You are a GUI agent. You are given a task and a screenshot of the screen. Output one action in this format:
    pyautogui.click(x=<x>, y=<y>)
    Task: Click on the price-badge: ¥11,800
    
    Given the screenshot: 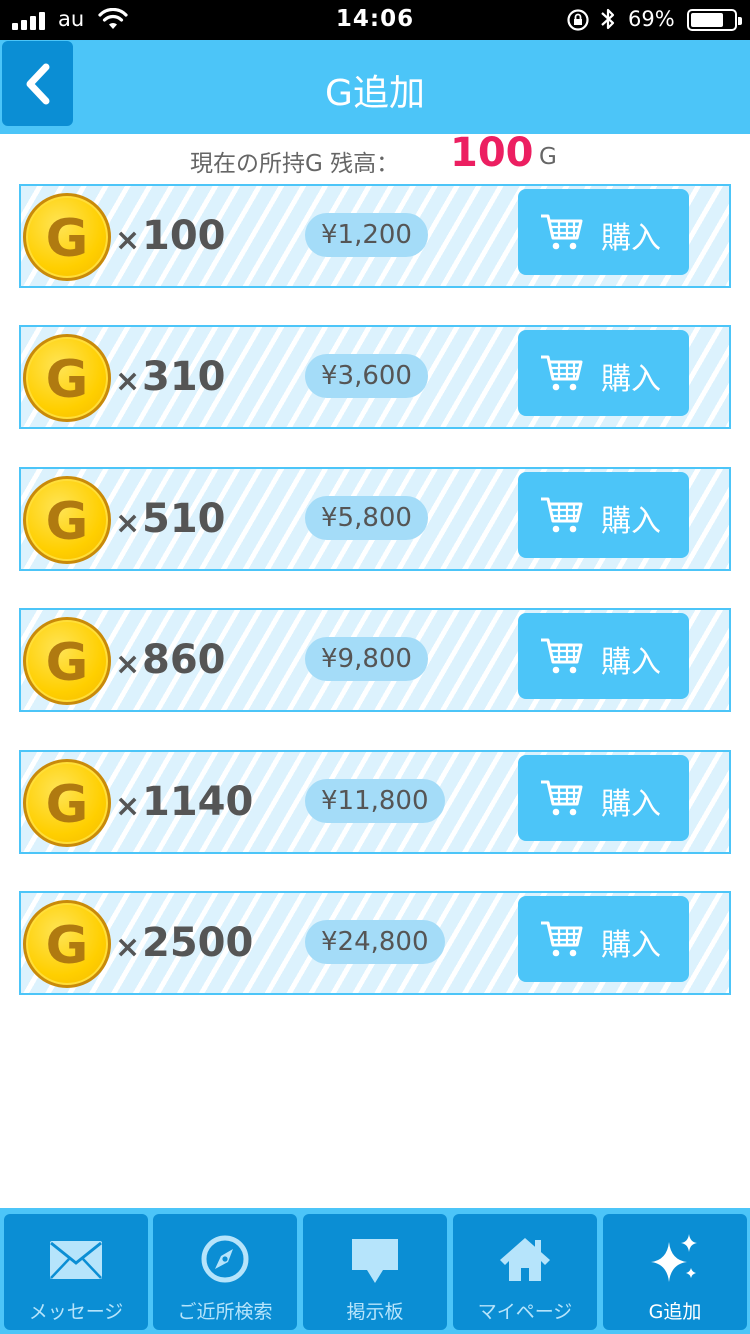 What is the action you would take?
    pyautogui.click(x=375, y=801)
    